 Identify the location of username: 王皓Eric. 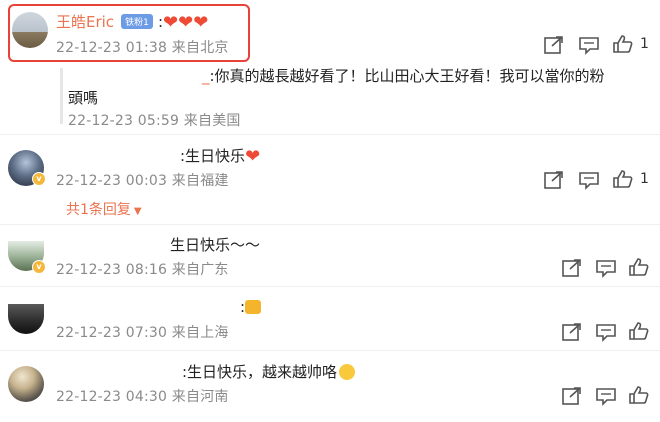
(85, 22).